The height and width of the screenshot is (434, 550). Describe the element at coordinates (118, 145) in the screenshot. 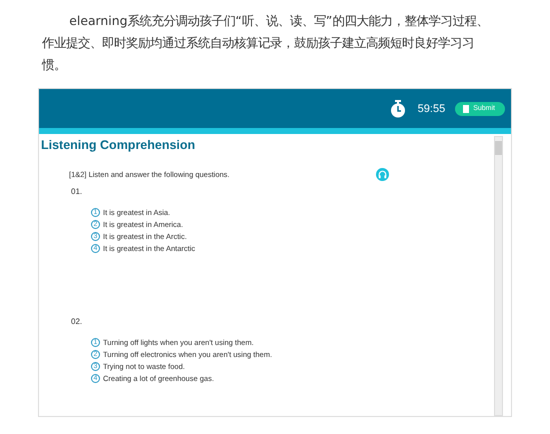

I see `section-title: Listening Comprehension` at that location.